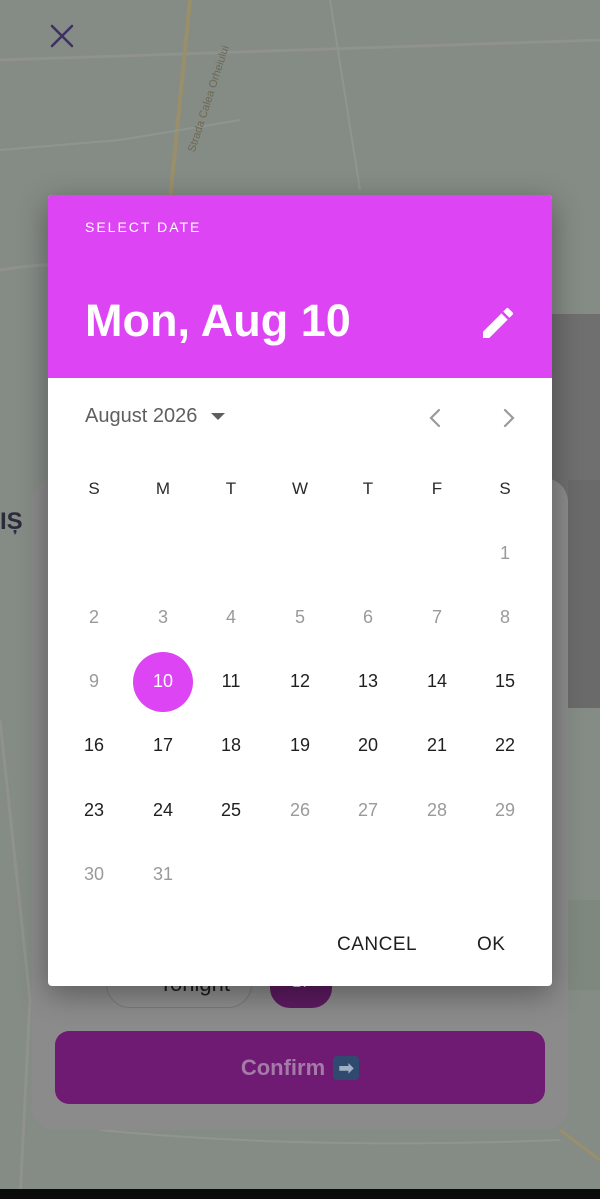 The width and height of the screenshot is (600, 1199). I want to click on calendar-day: 5, so click(299, 616).